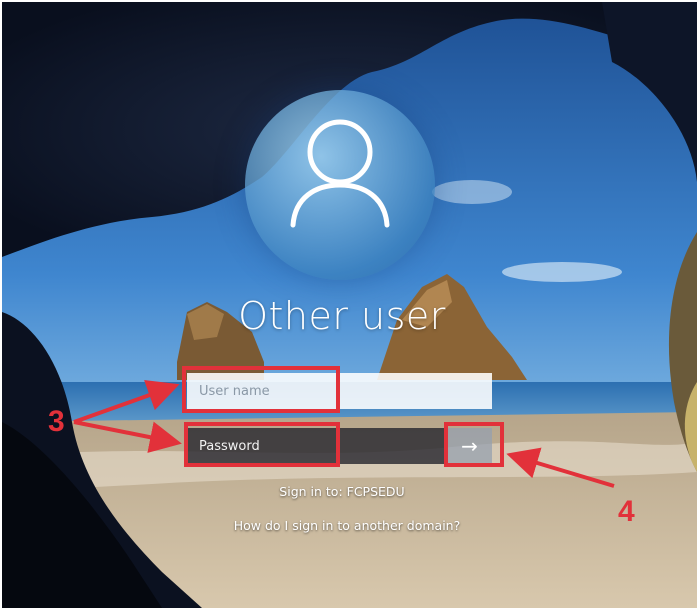  Describe the element at coordinates (347, 525) in the screenshot. I see `other-domain-link: How do I sign in to another domain?` at that location.